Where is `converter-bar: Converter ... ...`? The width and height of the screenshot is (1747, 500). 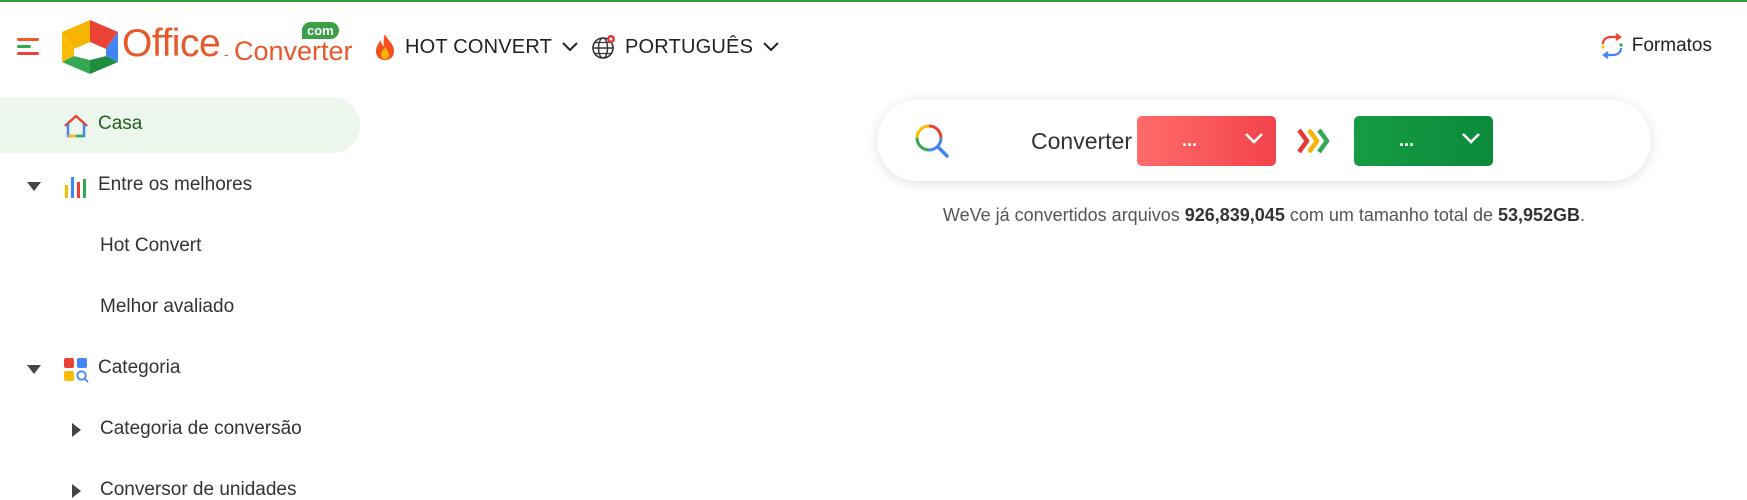 converter-bar: Converter ... ... is located at coordinates (1264, 140).